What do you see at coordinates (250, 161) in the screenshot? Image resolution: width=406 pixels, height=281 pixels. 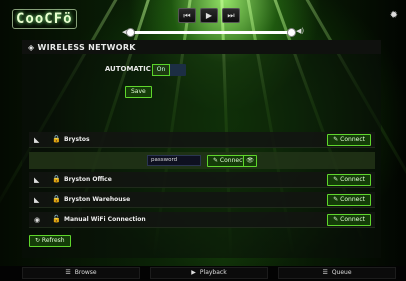 I see `show-password-icon: 👁` at bounding box center [250, 161].